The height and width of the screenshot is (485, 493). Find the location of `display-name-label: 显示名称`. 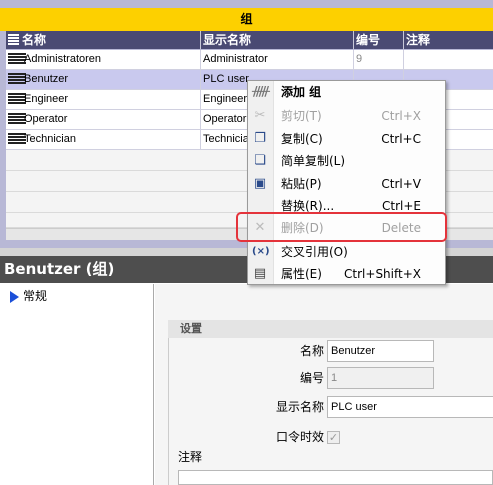

display-name-label: 显示名称 is located at coordinates (299, 407).